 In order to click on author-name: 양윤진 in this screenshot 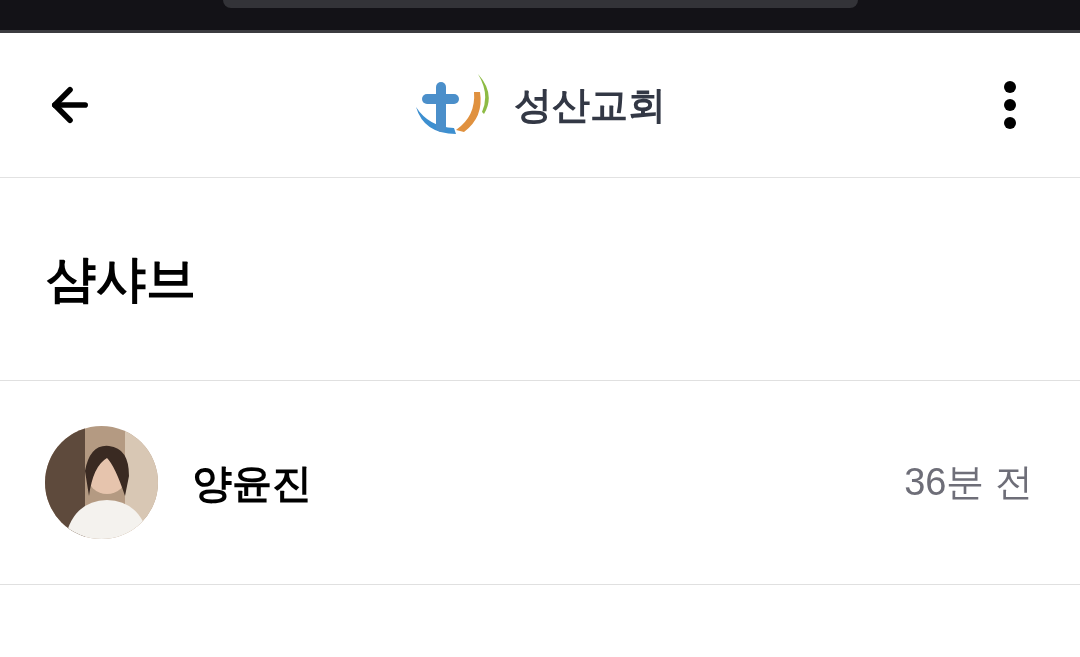, I will do `click(252, 483)`.